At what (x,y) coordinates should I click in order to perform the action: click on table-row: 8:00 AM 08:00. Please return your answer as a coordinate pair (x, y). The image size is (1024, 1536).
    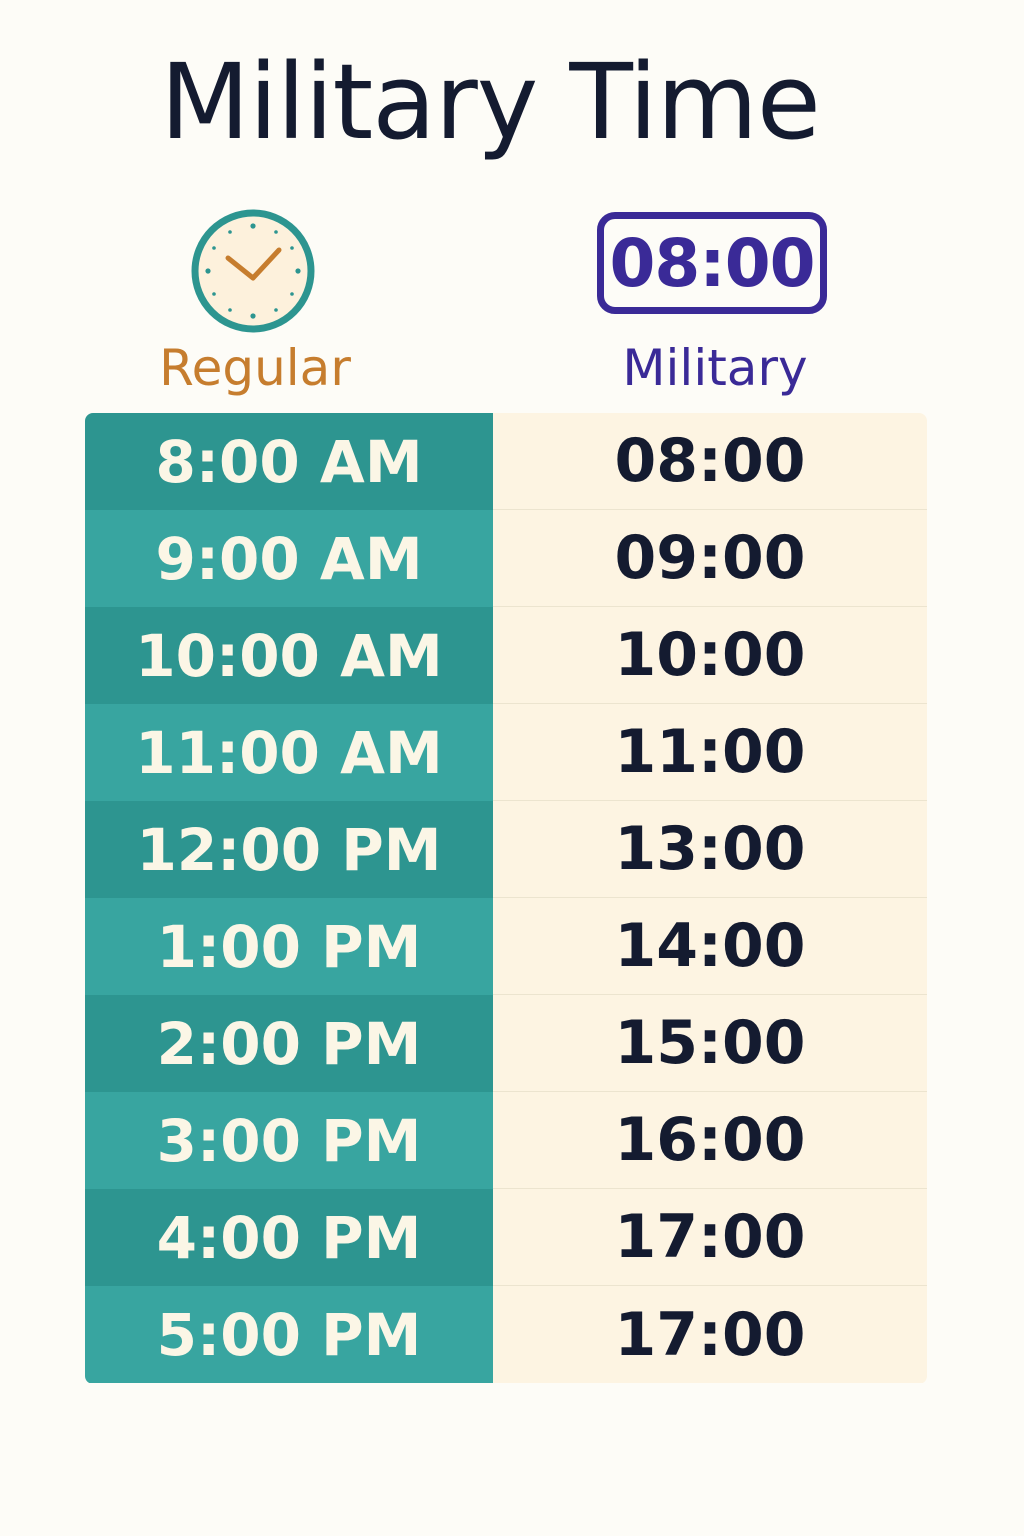
    Looking at the image, I should click on (506, 461).